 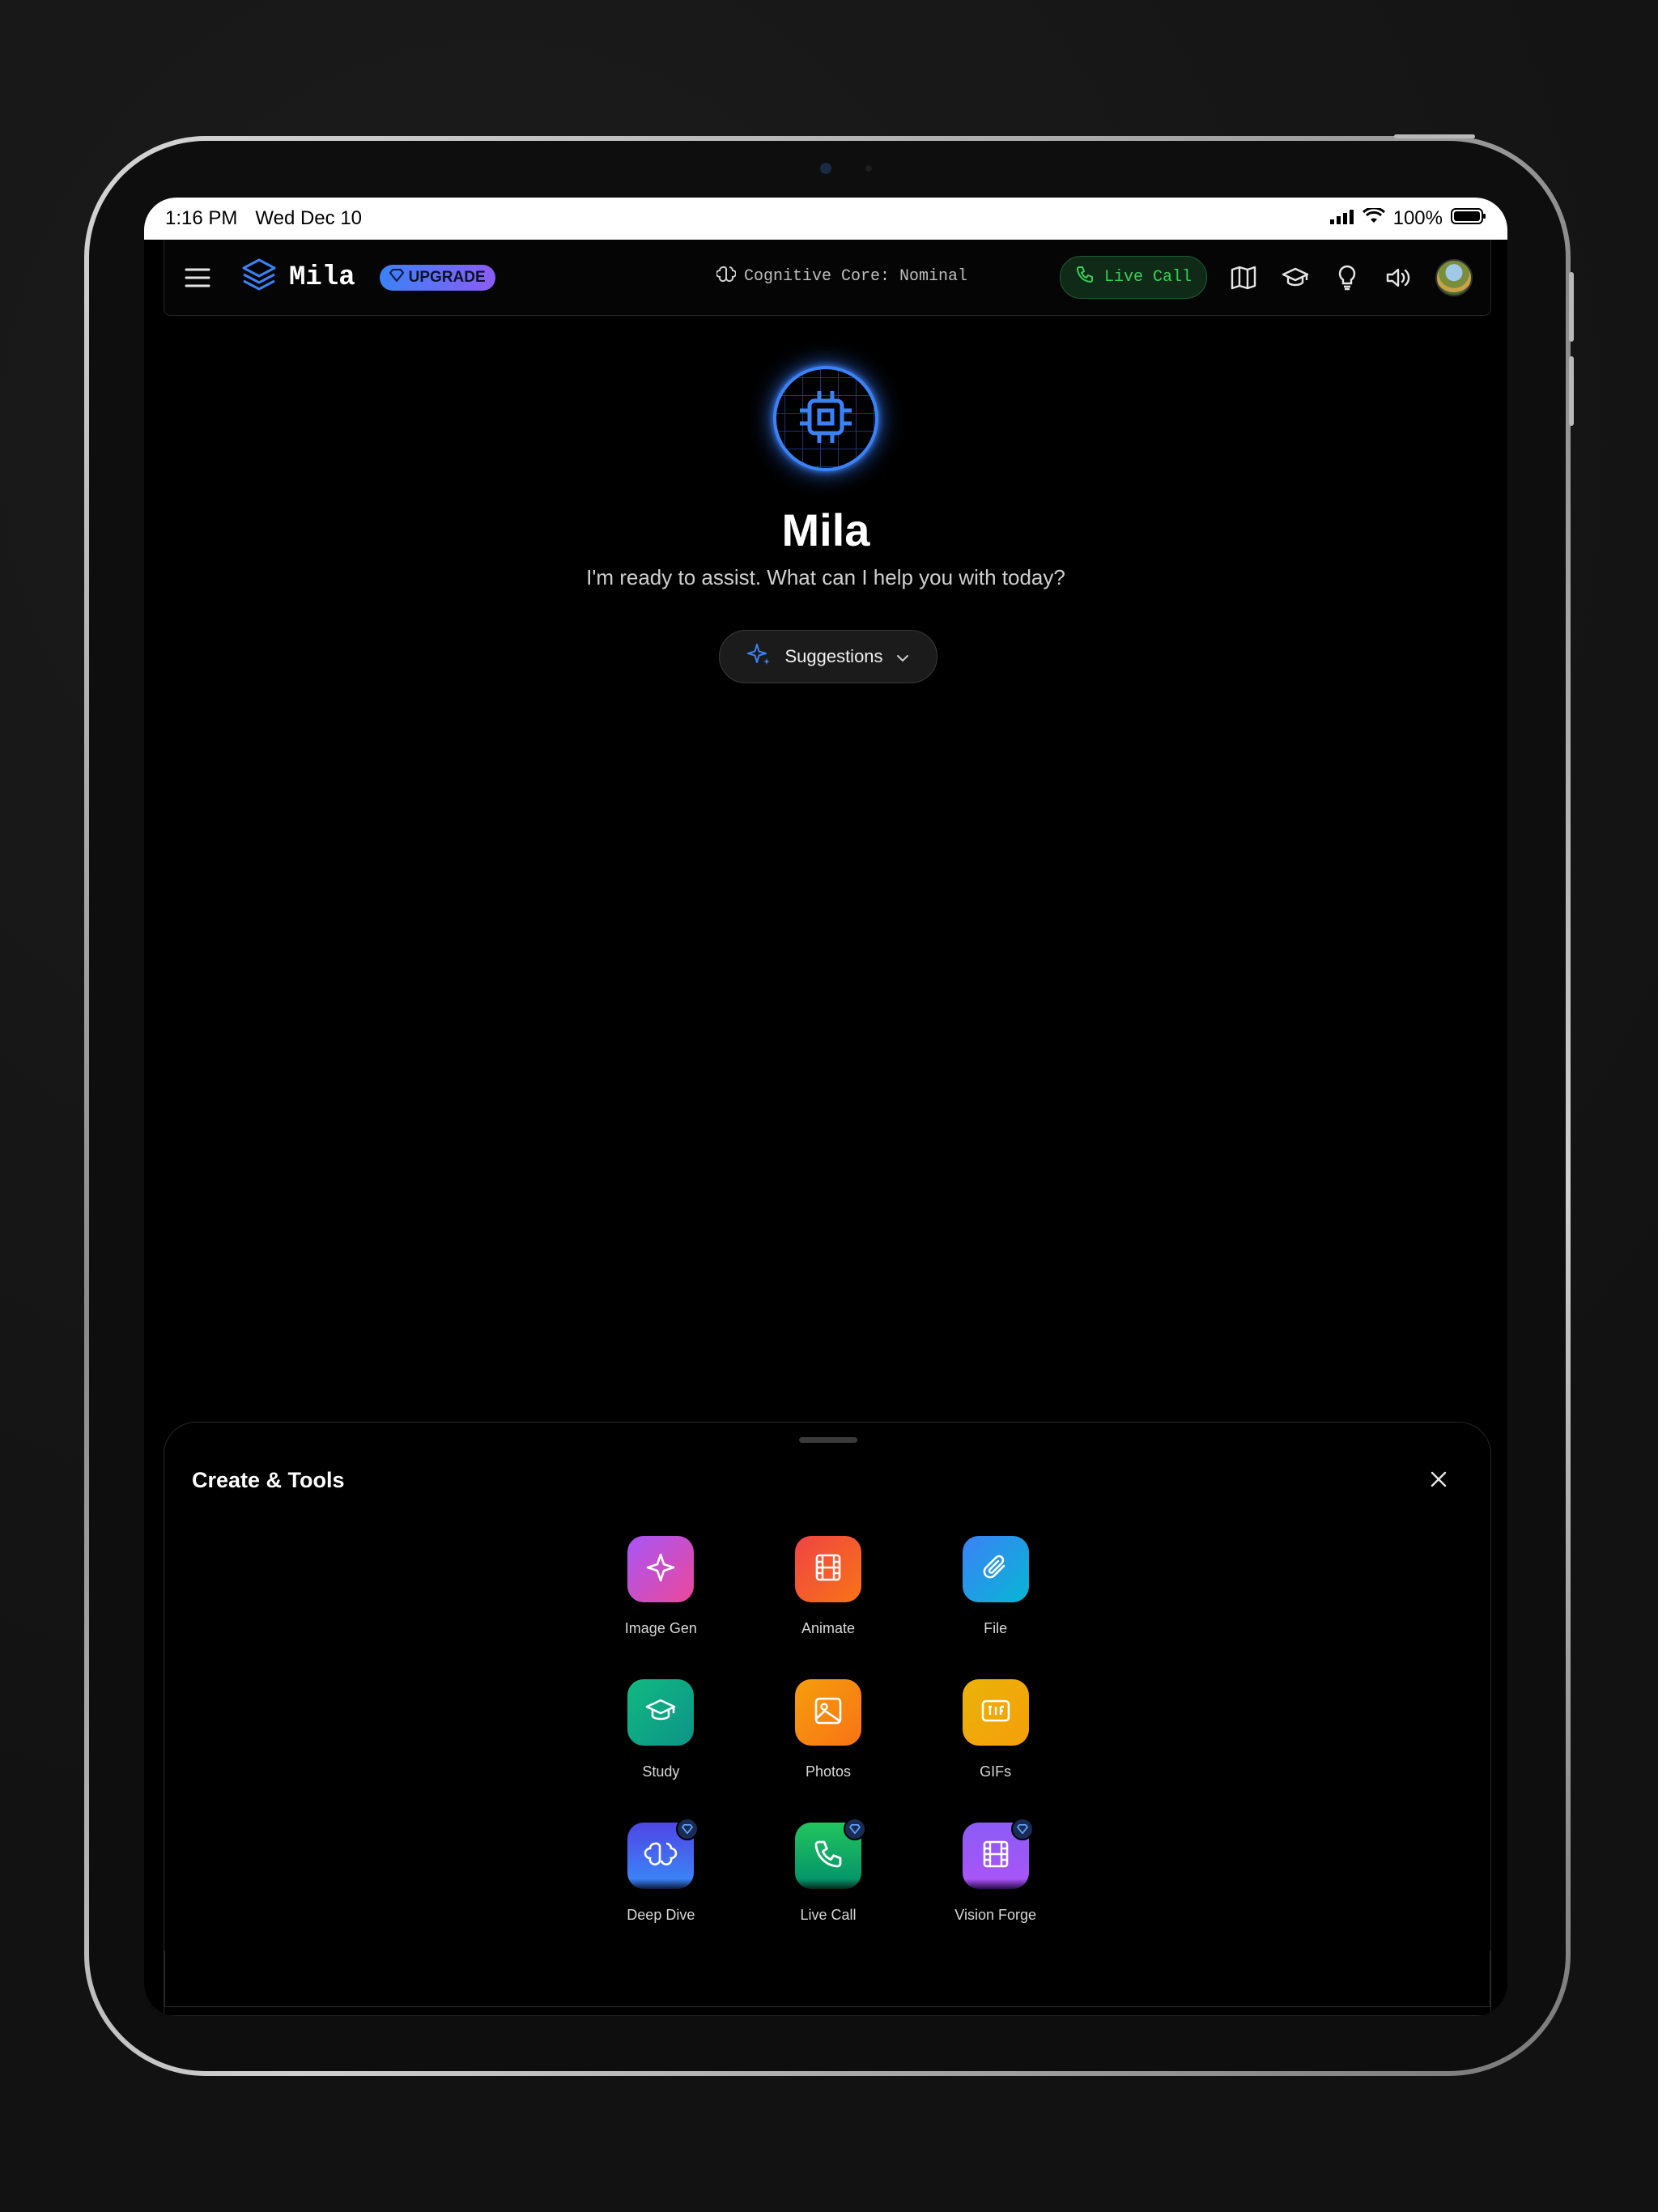 What do you see at coordinates (1347, 278) in the screenshot?
I see `lightbulb-icon` at bounding box center [1347, 278].